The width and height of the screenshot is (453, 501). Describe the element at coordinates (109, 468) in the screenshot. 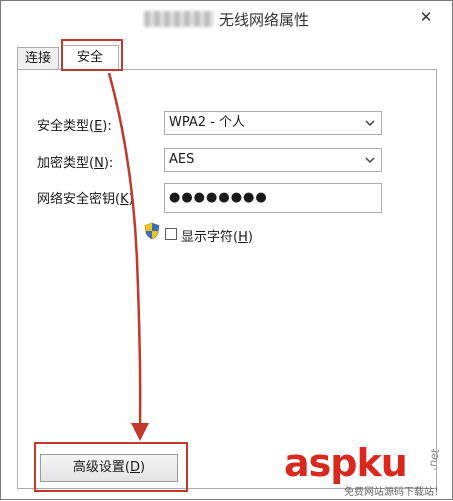

I see `advanced-settings-button: 高级设置(D)` at that location.